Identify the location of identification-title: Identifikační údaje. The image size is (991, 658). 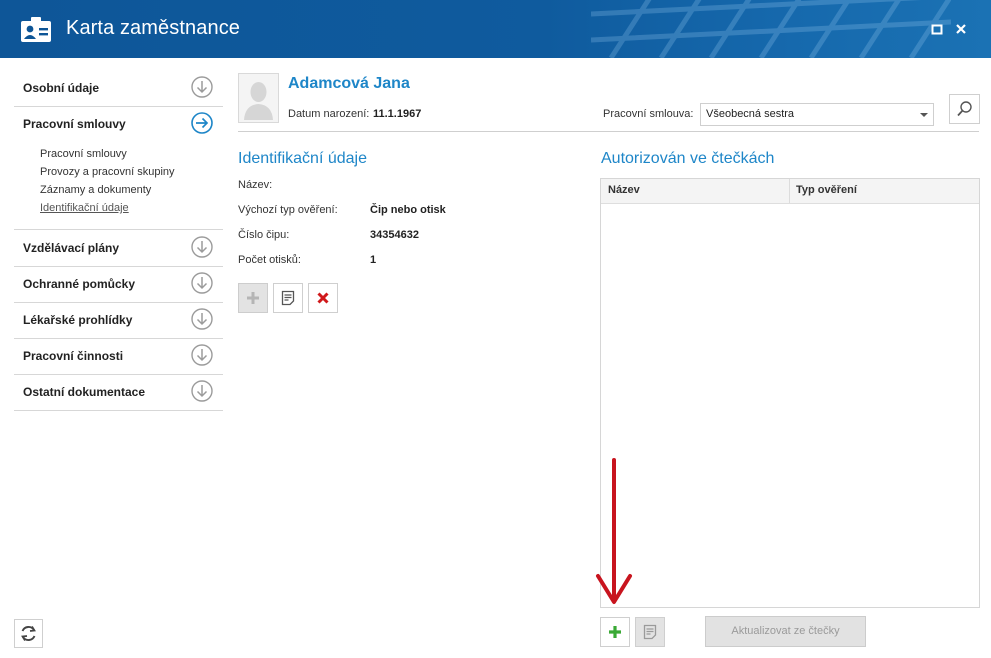
(302, 158).